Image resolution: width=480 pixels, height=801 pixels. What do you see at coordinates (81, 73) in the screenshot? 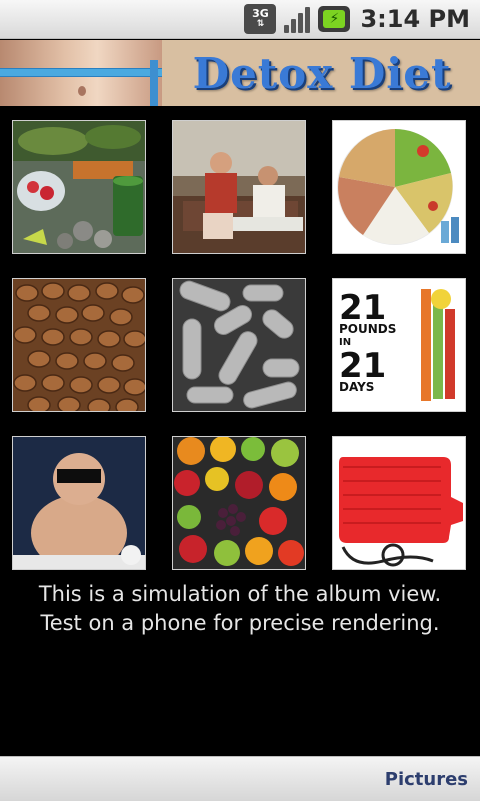
I see `waist-measuring-photo` at bounding box center [81, 73].